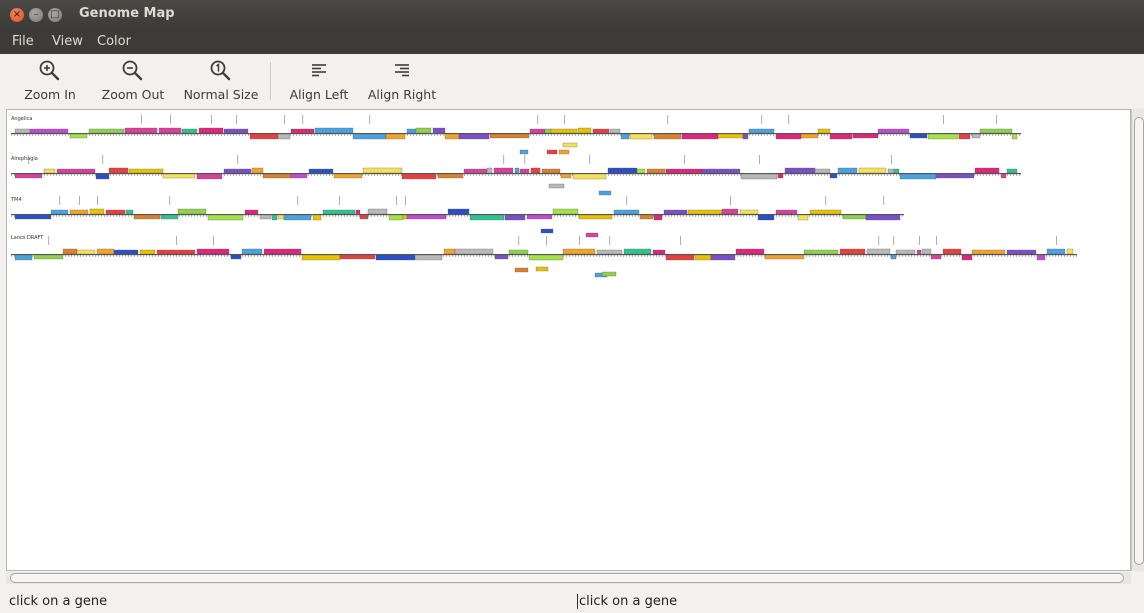  What do you see at coordinates (55, 15) in the screenshot?
I see `maximize-icon: □` at bounding box center [55, 15].